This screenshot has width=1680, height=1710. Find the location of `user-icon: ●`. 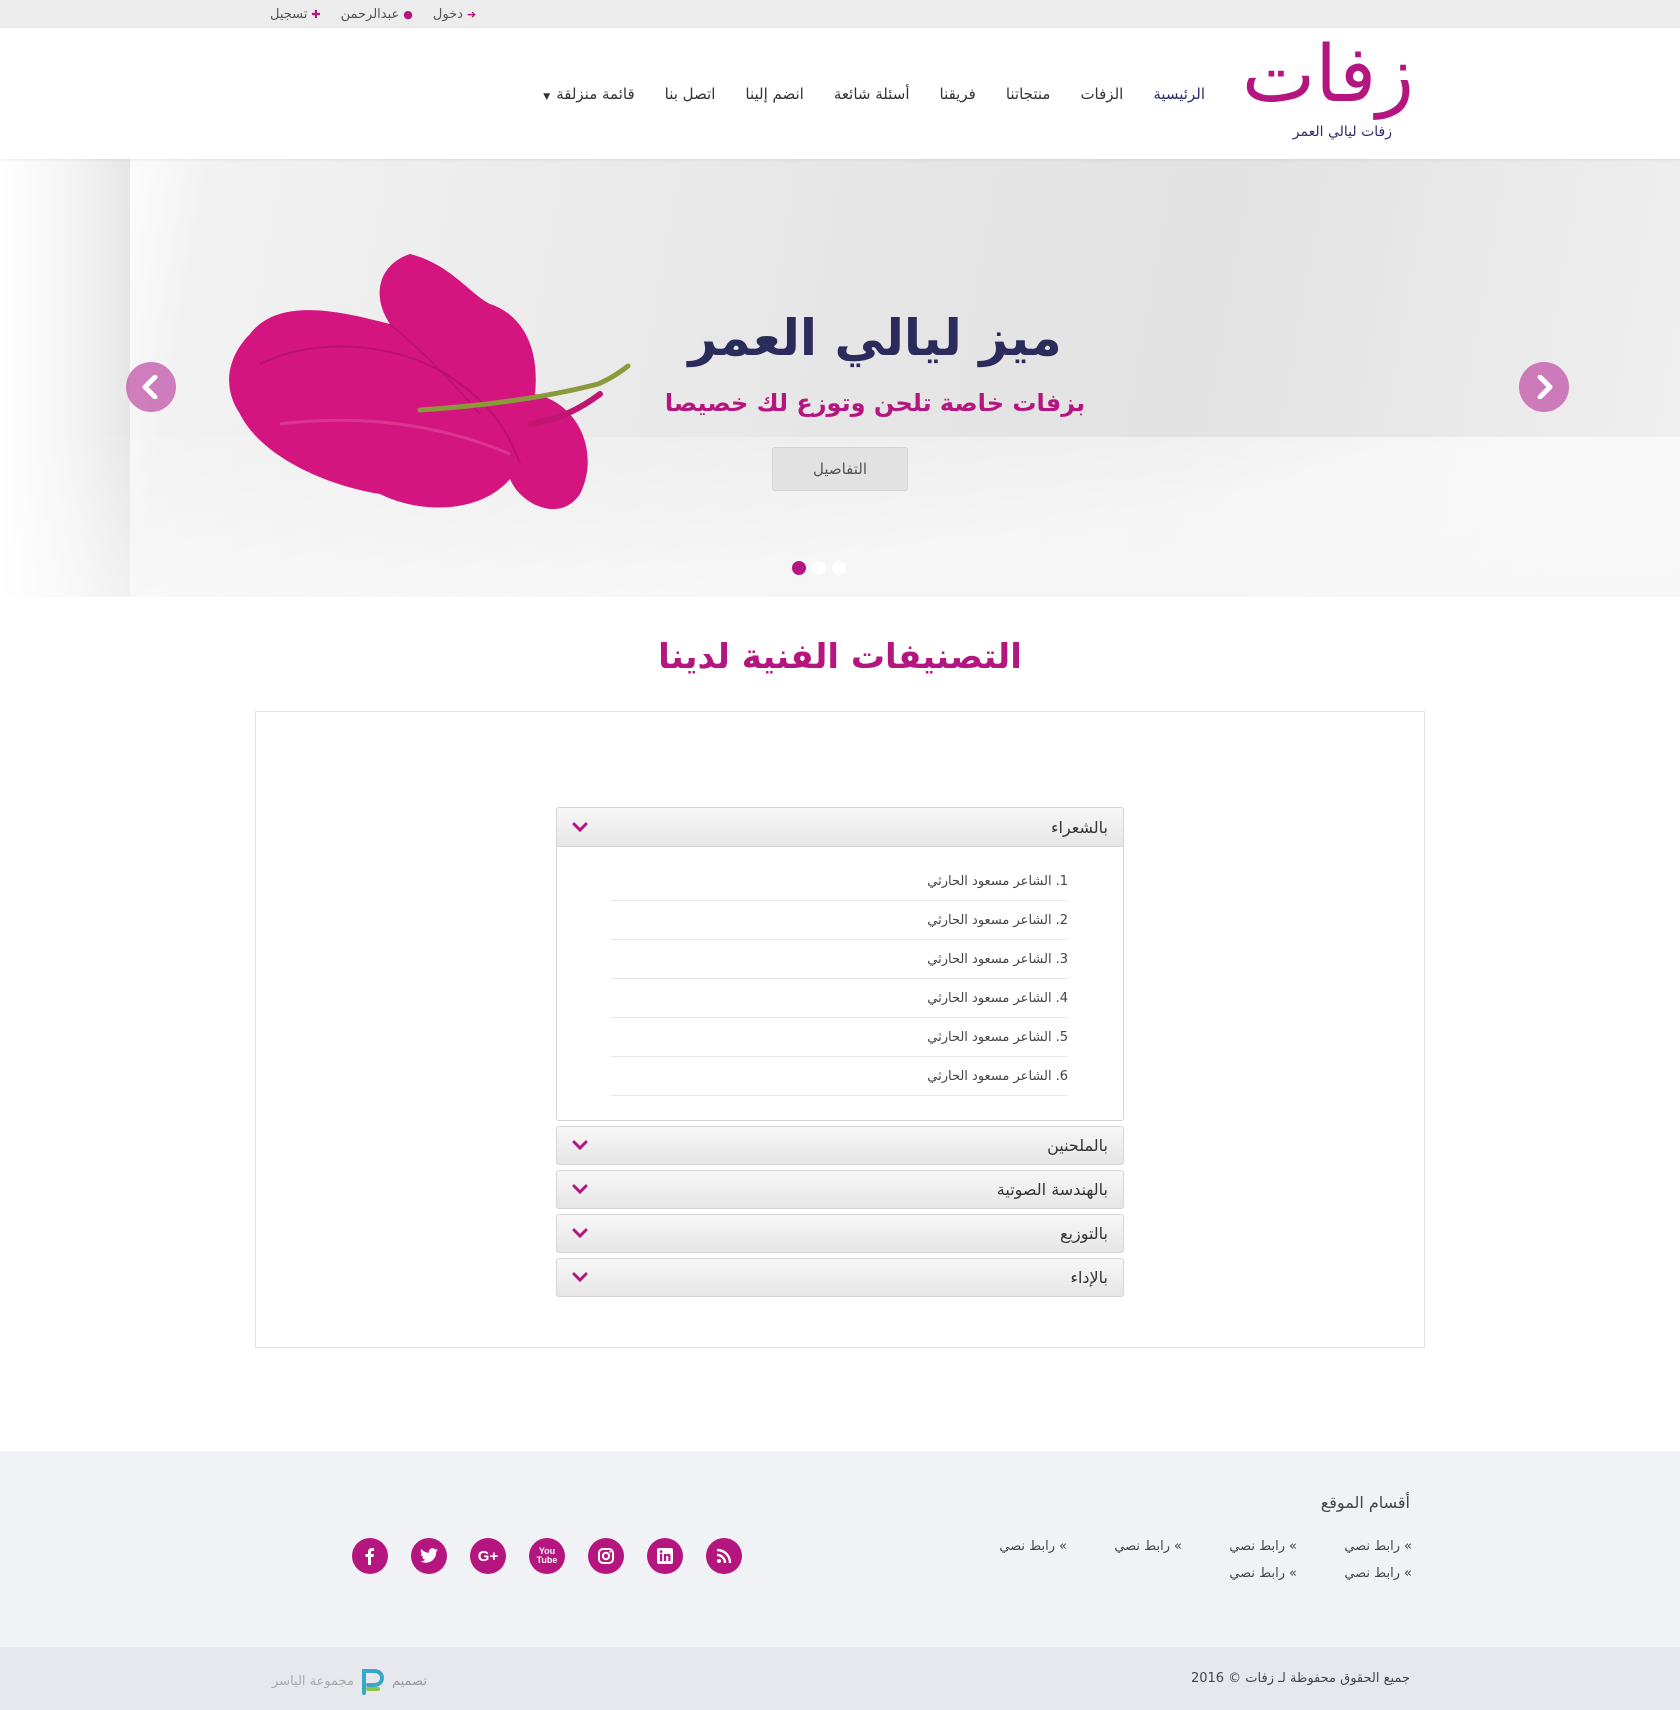

user-icon: ● is located at coordinates (408, 14).